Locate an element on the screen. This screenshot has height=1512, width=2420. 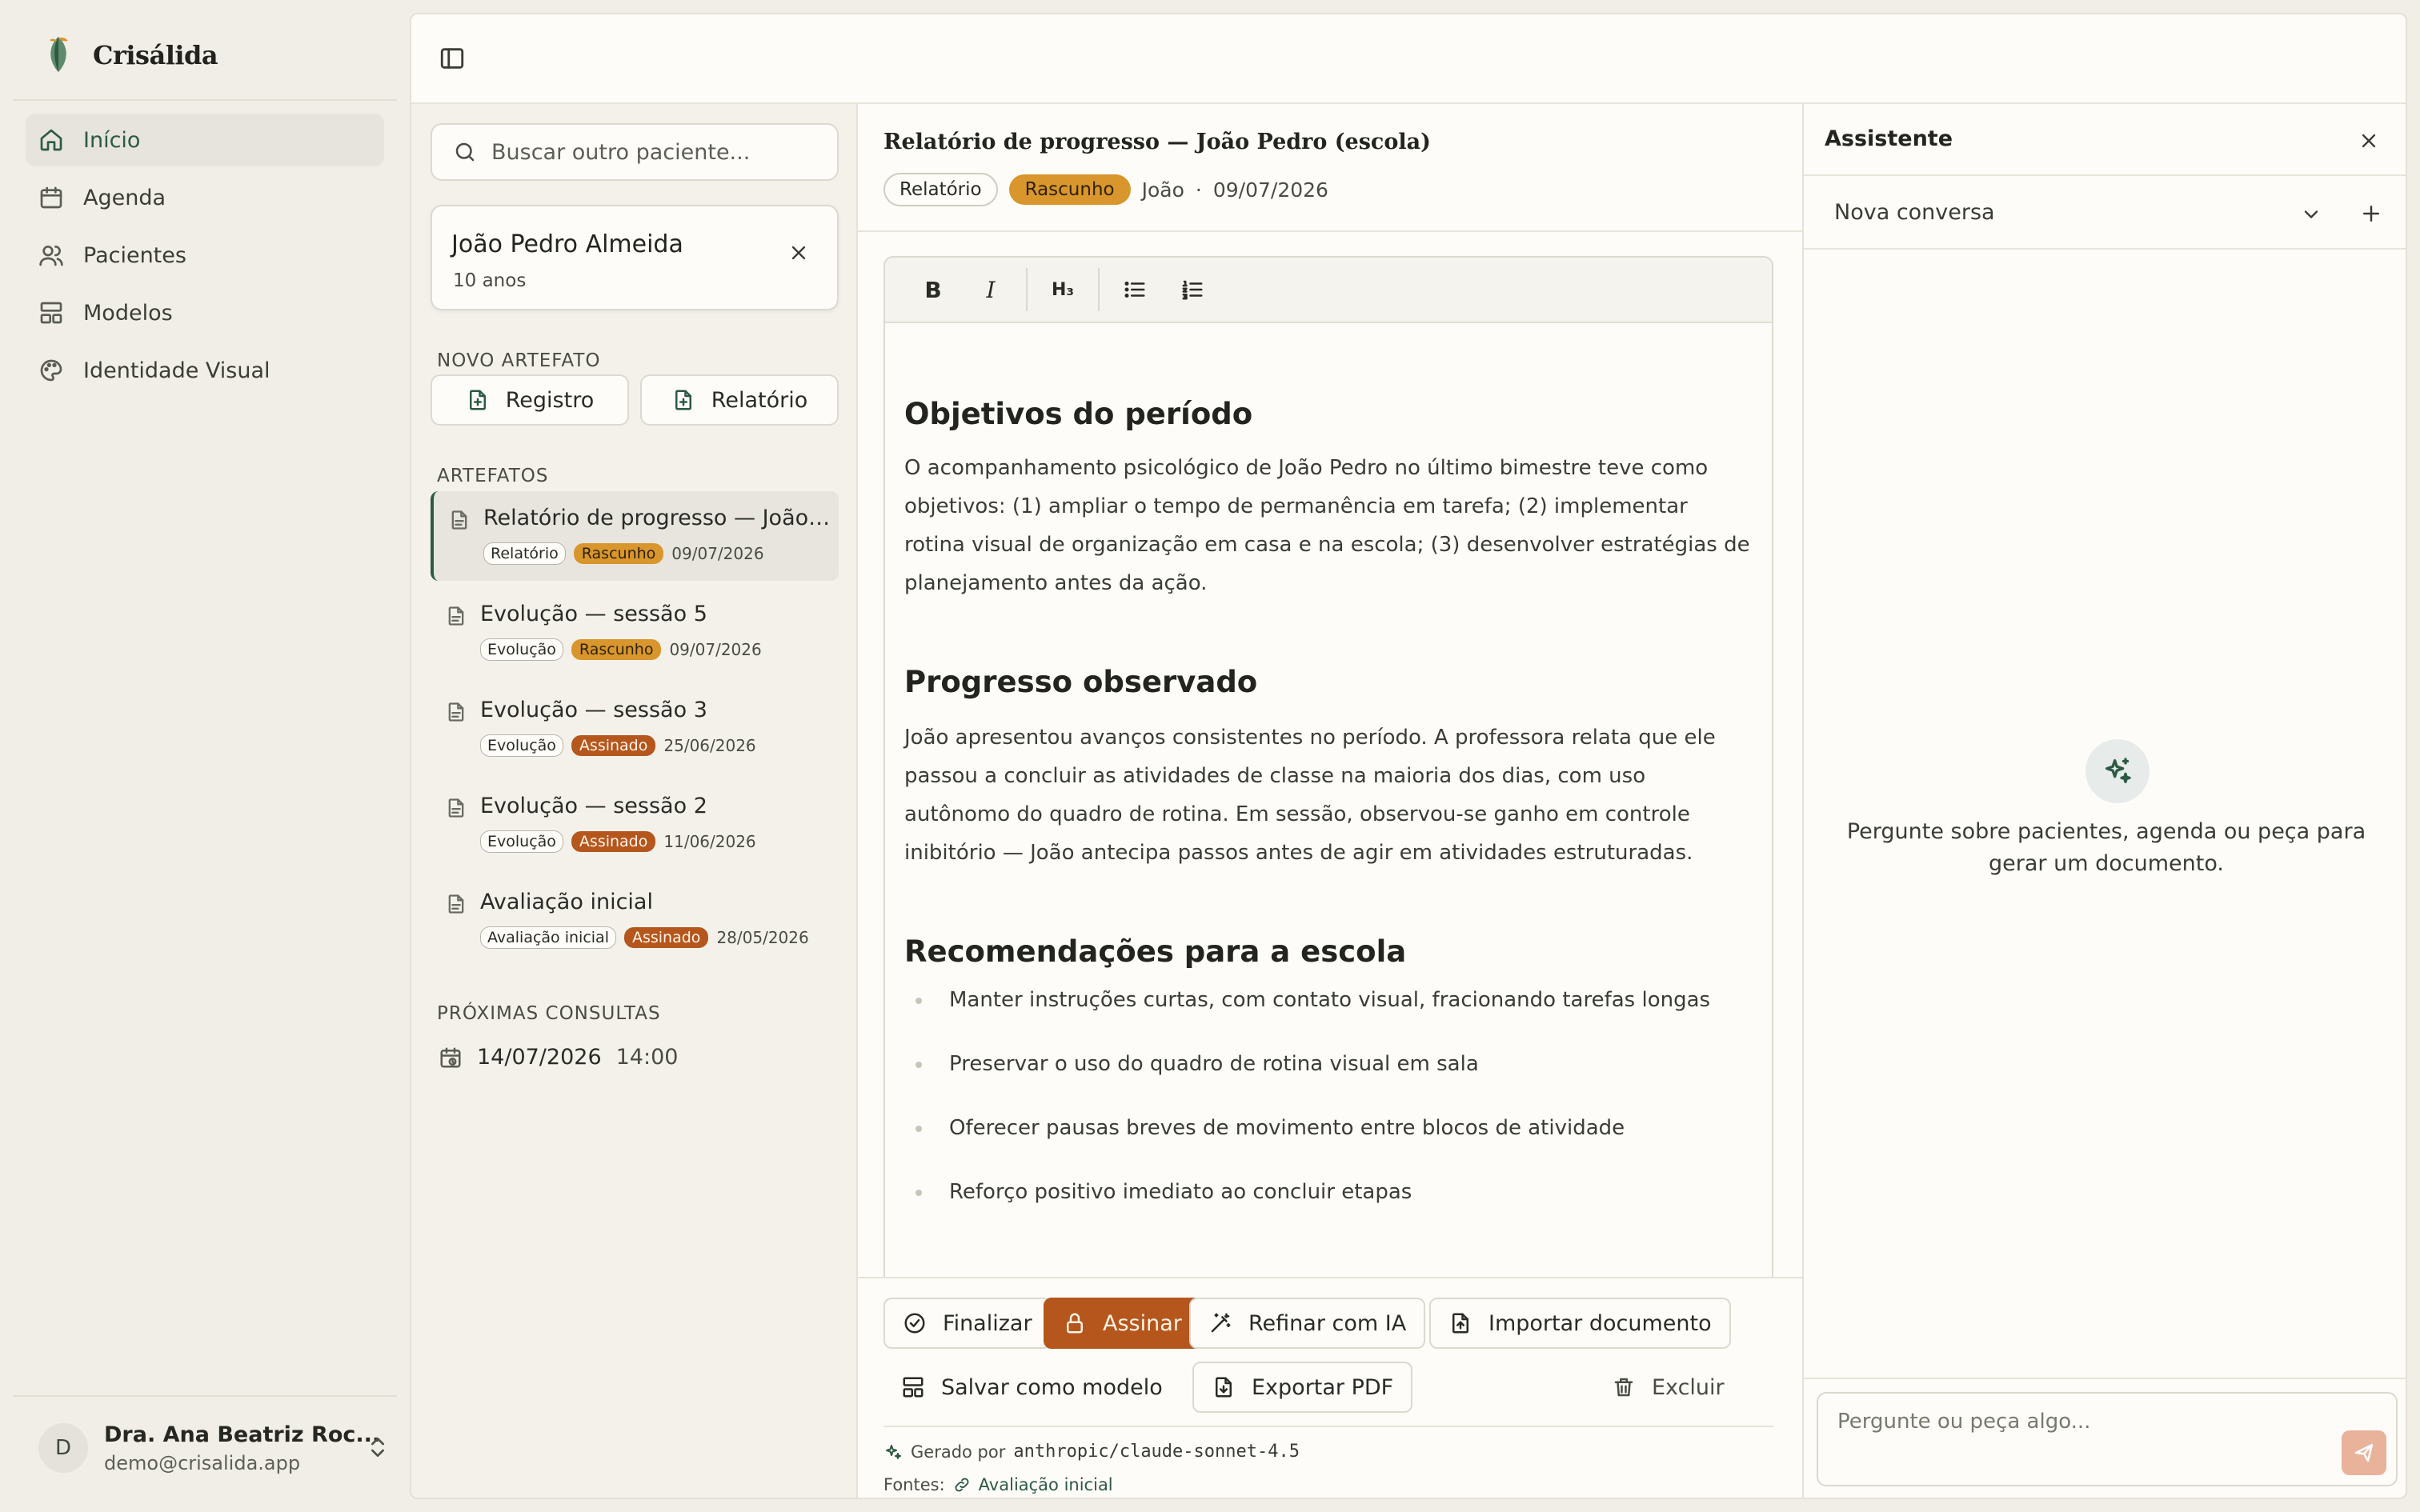
finalize-button: Finalizar is located at coordinates (967, 1323).